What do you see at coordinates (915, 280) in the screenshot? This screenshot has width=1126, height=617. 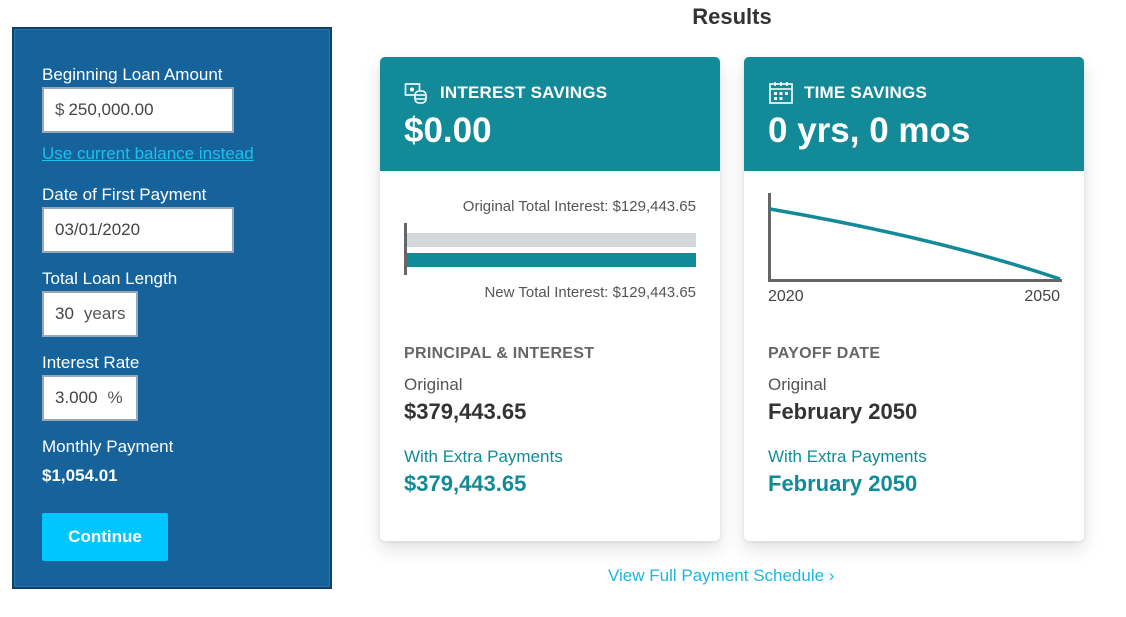 I see `chart-x-axis` at bounding box center [915, 280].